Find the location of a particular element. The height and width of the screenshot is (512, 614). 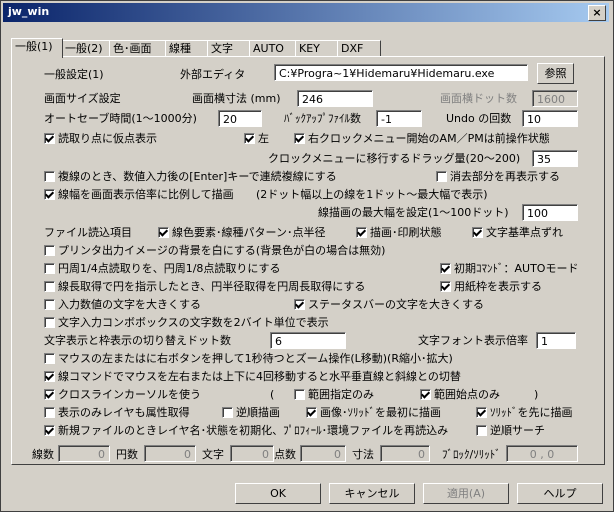

apply-button: 適用(A) is located at coordinates (466, 493).